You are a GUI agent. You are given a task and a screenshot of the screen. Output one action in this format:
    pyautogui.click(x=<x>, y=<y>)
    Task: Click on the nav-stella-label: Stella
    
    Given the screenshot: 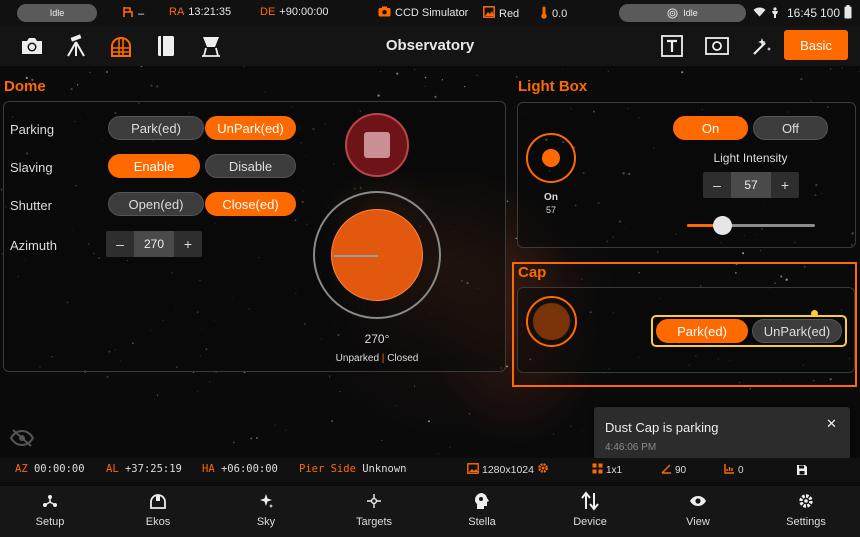 What is the action you would take?
    pyautogui.click(x=482, y=522)
    